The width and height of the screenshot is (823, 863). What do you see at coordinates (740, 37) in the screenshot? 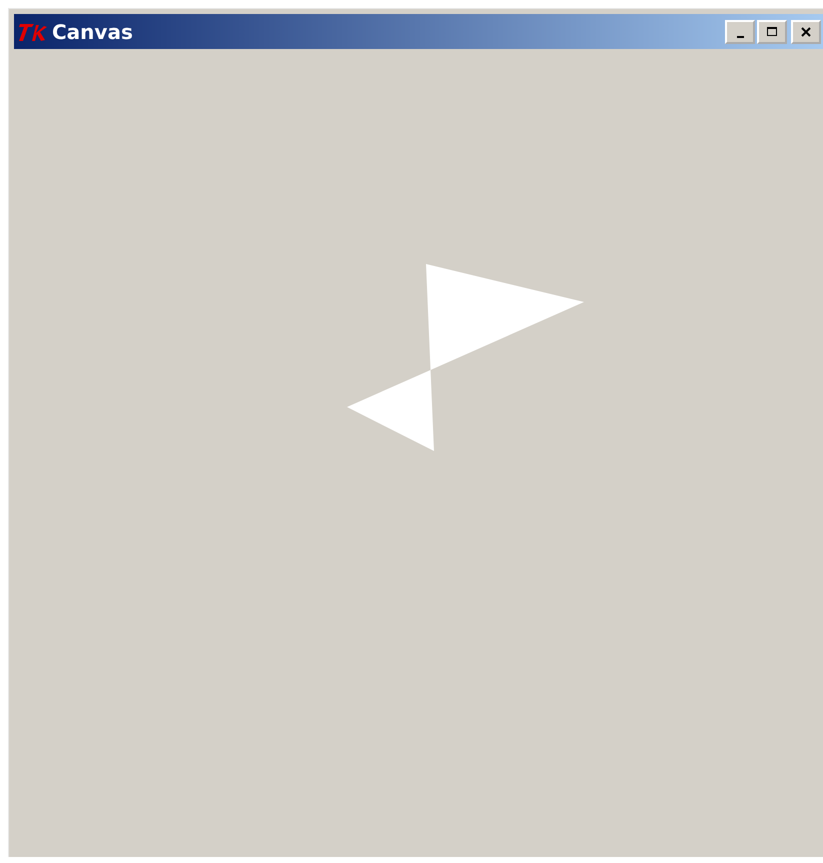
I see `minimize-icon` at bounding box center [740, 37].